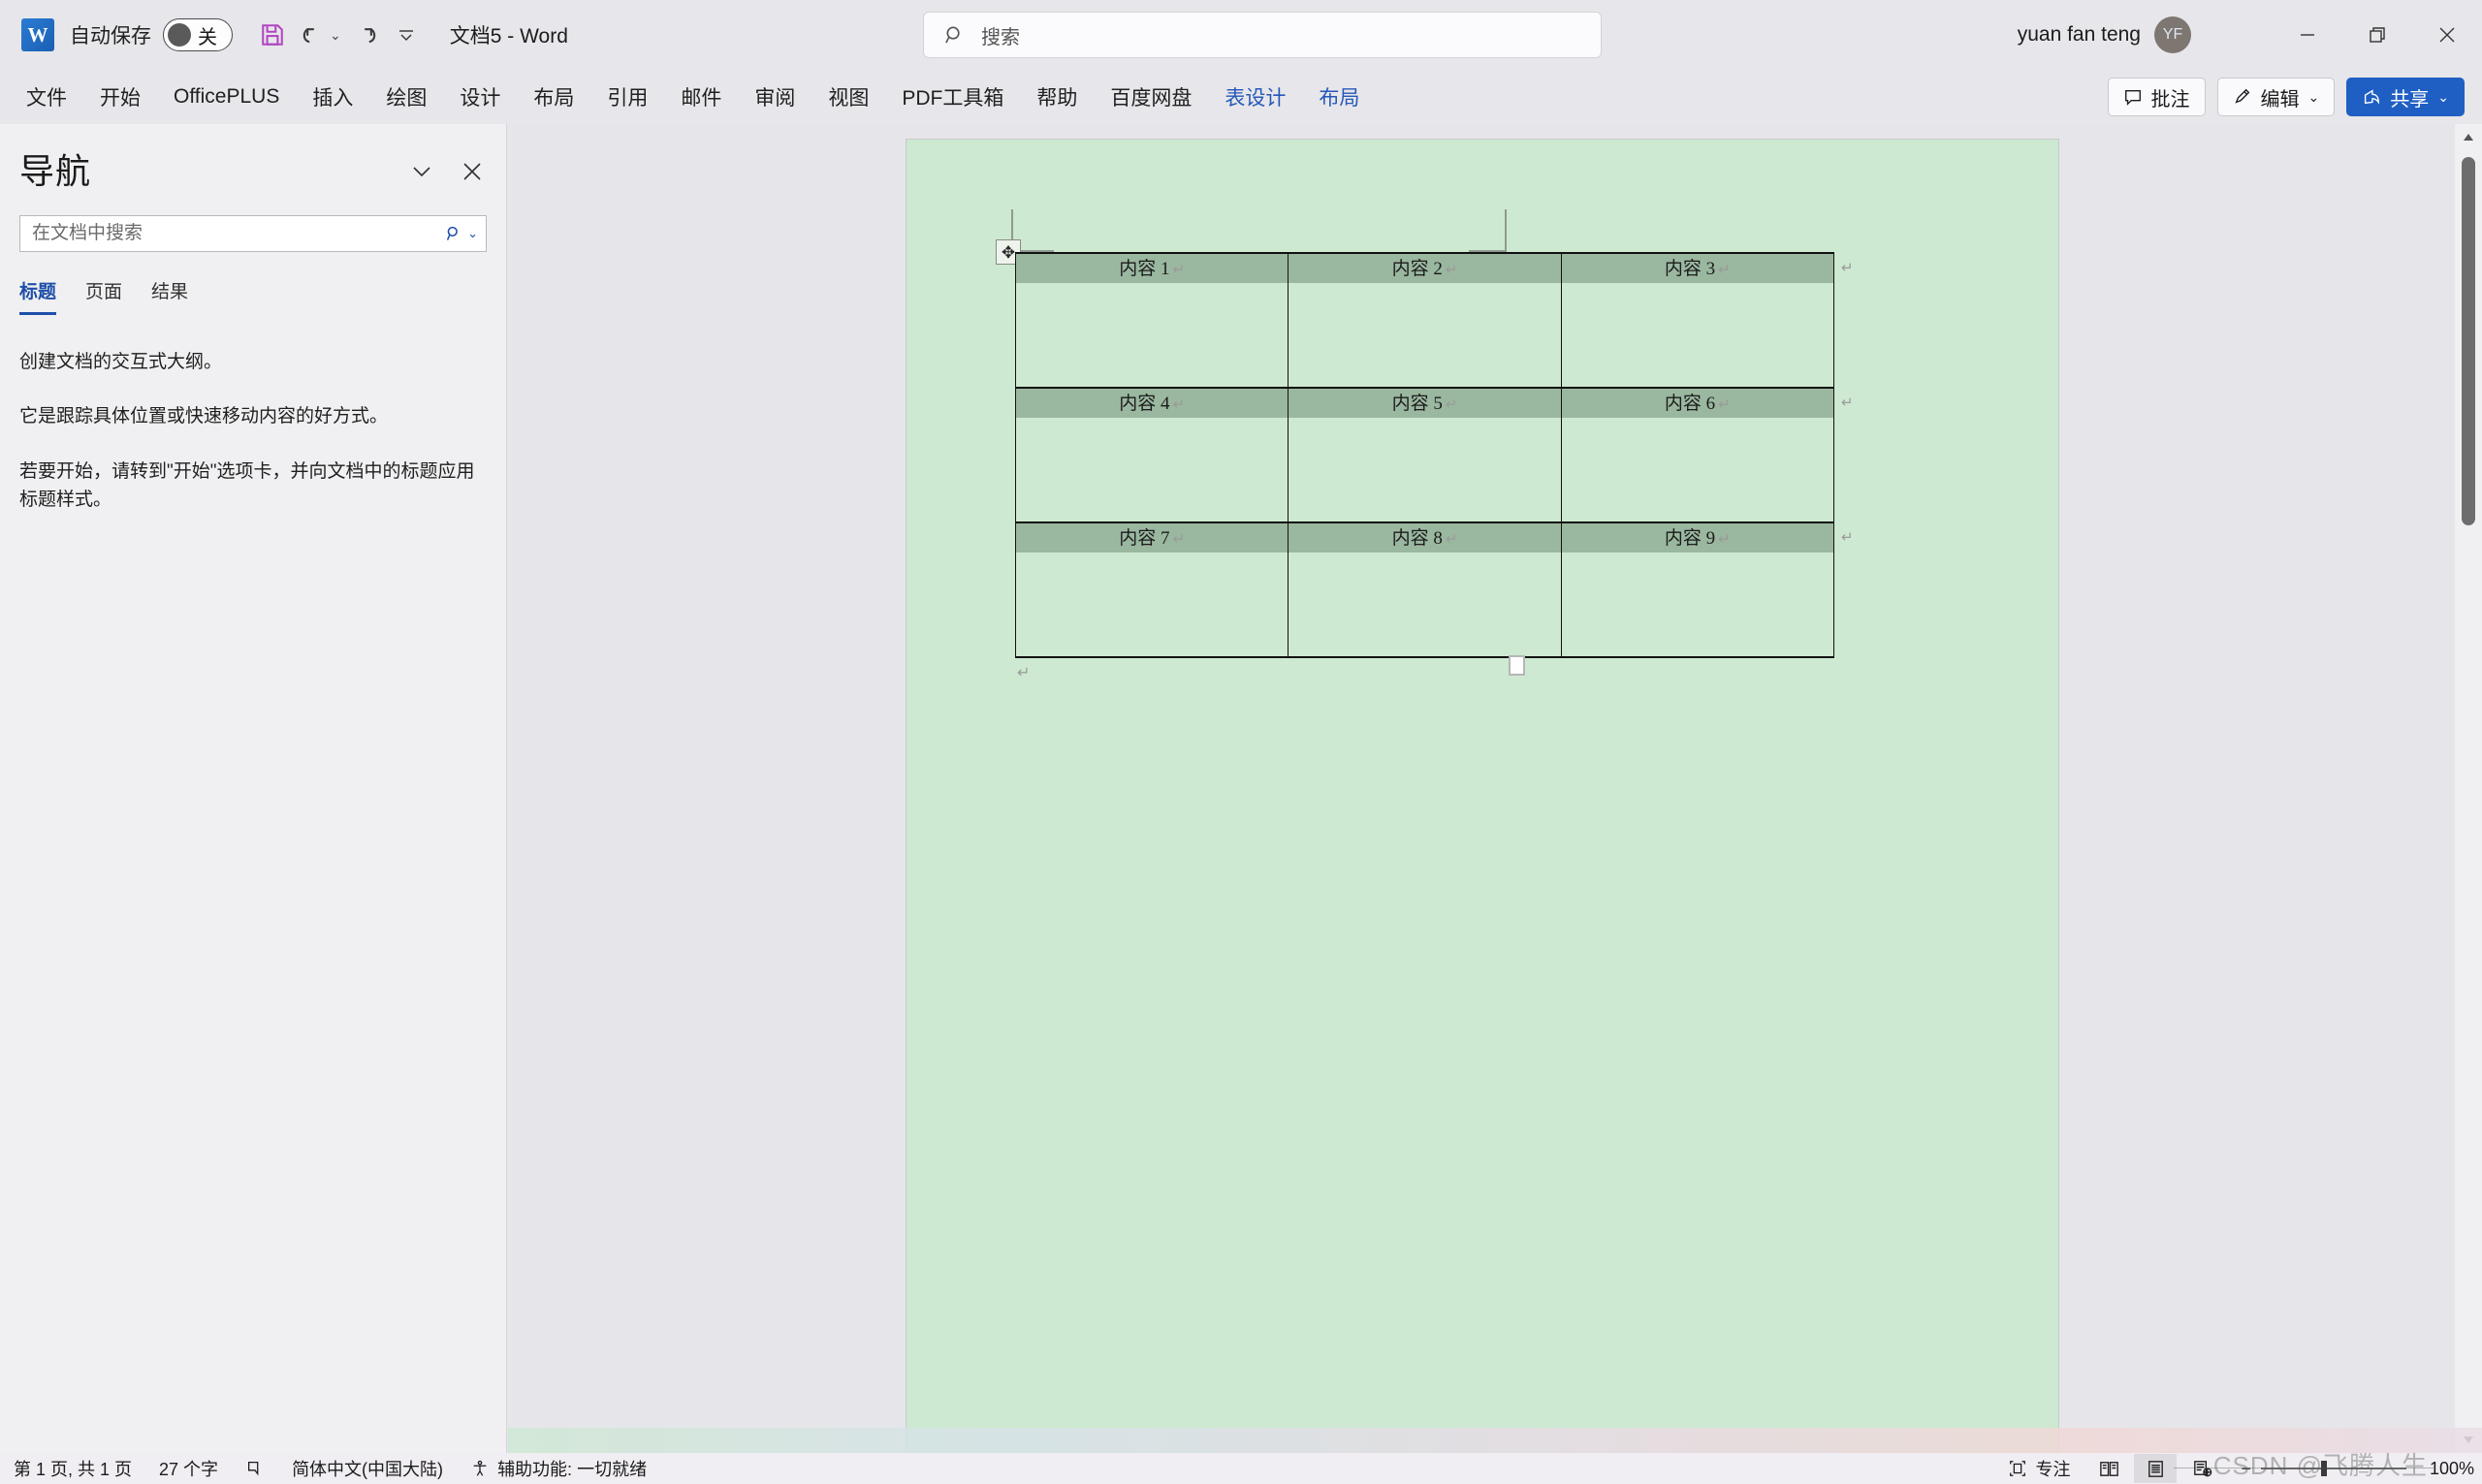 The image size is (2482, 1484). Describe the element at coordinates (2156, 97) in the screenshot. I see `comments-button: 批注` at that location.